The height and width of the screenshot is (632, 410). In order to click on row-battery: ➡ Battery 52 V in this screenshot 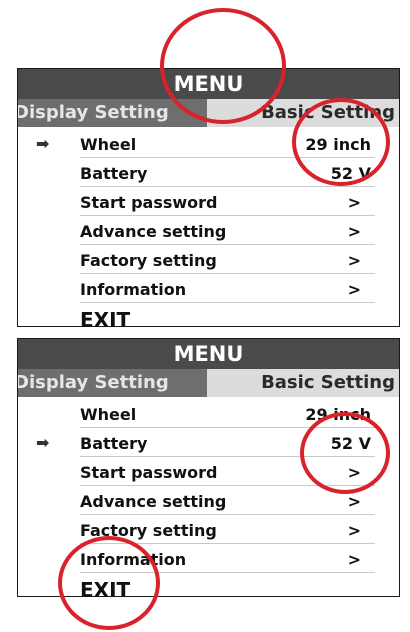, I will do `click(205, 442)`.